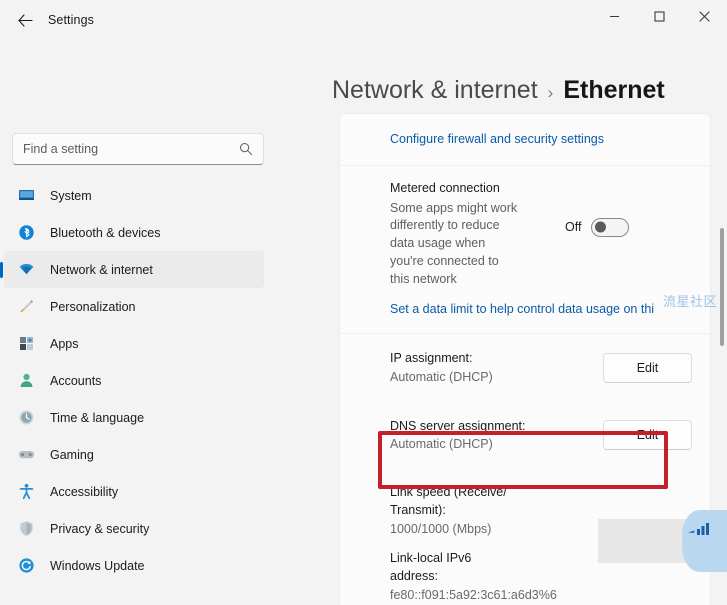 This screenshot has width=727, height=605. I want to click on maximize-icon, so click(659, 16).